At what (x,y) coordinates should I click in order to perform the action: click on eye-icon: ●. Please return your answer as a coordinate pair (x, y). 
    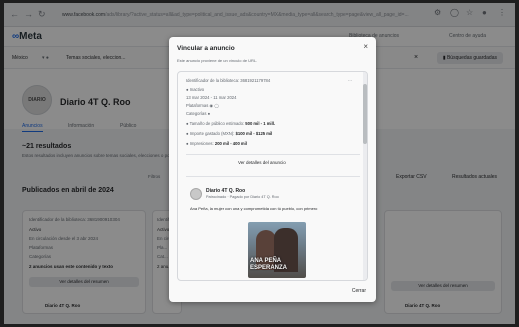
    Looking at the image, I should click on (187, 143).